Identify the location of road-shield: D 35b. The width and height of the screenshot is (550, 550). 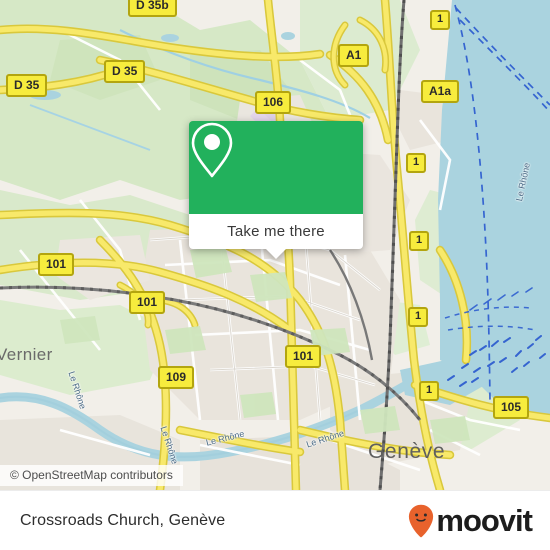
(152, 8).